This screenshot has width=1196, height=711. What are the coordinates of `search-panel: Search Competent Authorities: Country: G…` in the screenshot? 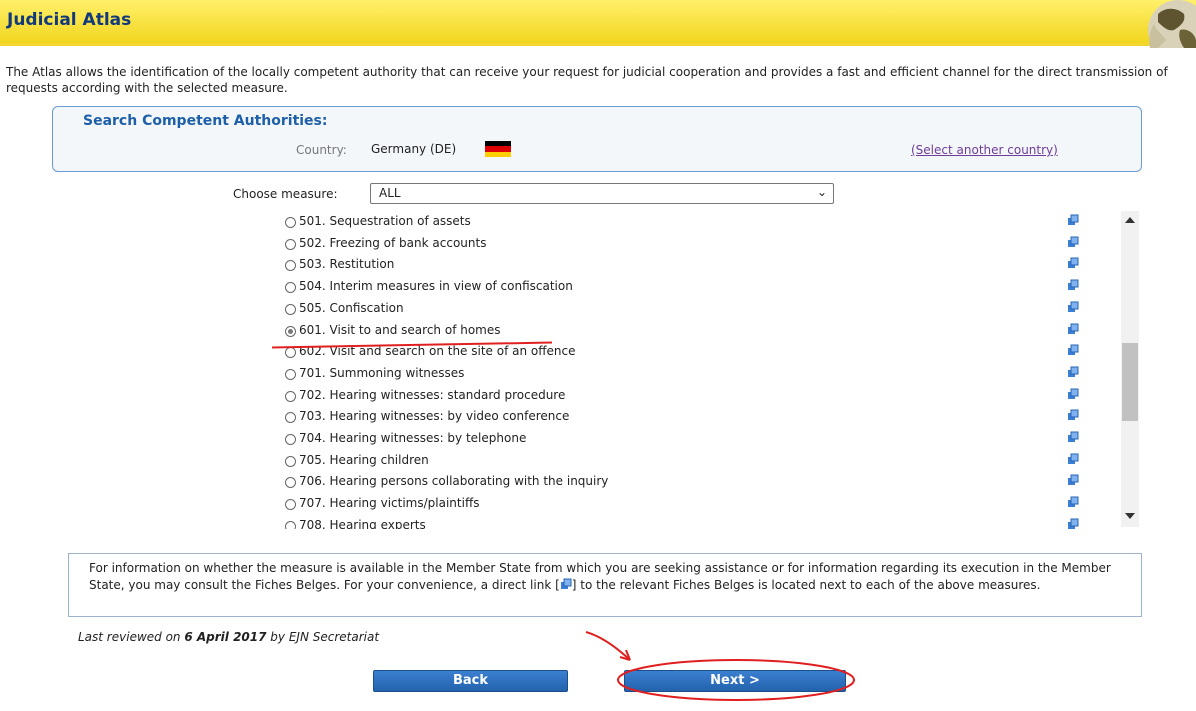 It's located at (597, 139).